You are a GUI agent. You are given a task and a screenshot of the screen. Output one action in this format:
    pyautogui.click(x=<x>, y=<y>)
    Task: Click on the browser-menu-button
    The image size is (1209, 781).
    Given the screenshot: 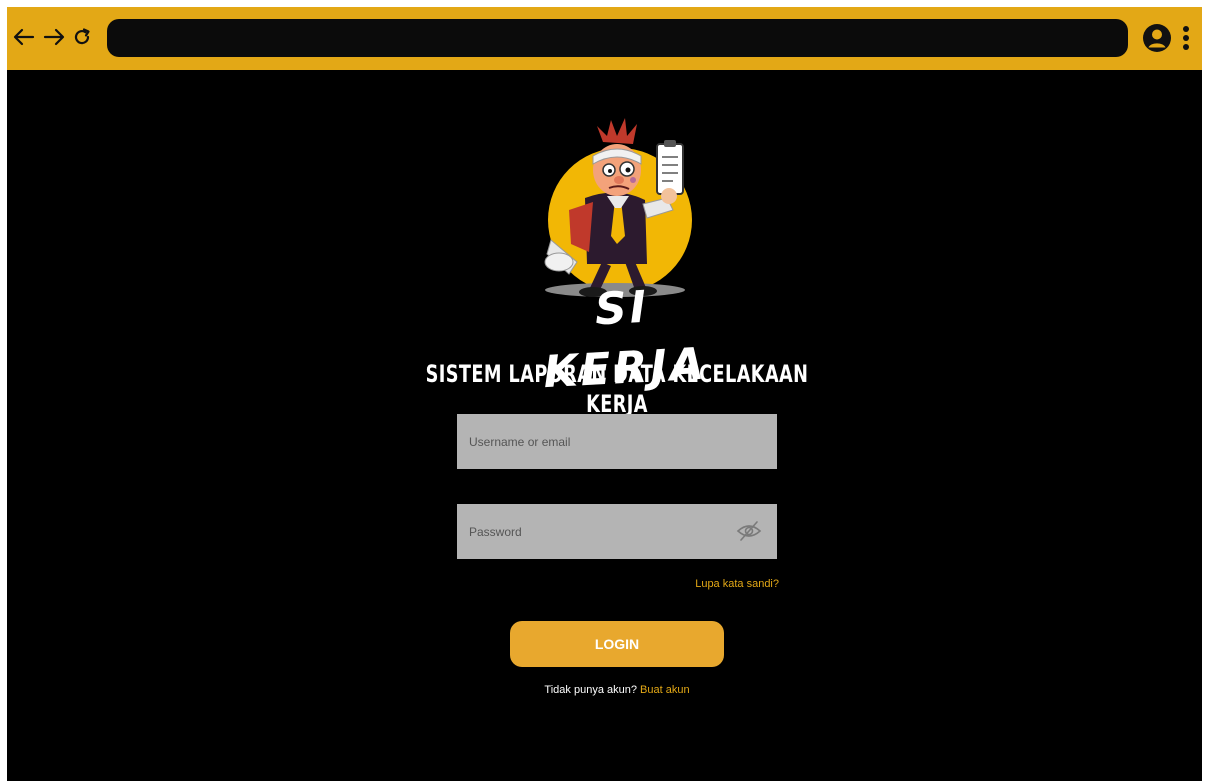 What is the action you would take?
    pyautogui.click(x=1186, y=38)
    